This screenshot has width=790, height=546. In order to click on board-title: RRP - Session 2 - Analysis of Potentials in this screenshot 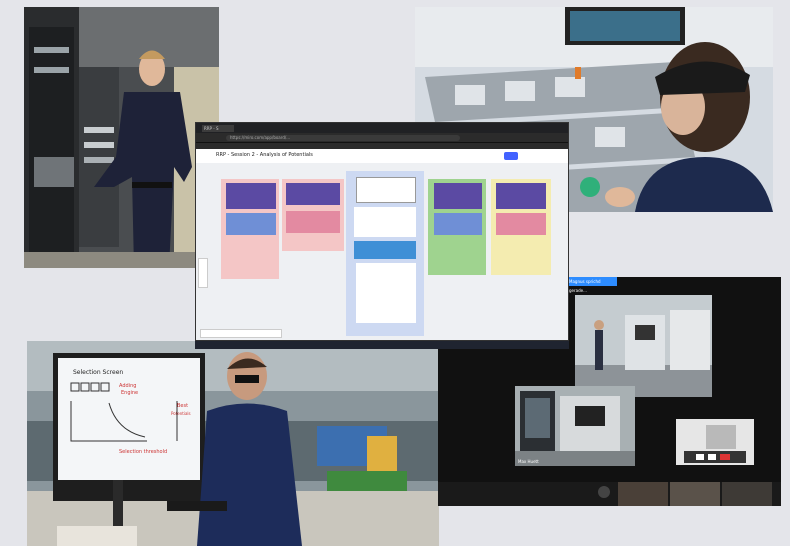, I will do `click(264, 155)`.